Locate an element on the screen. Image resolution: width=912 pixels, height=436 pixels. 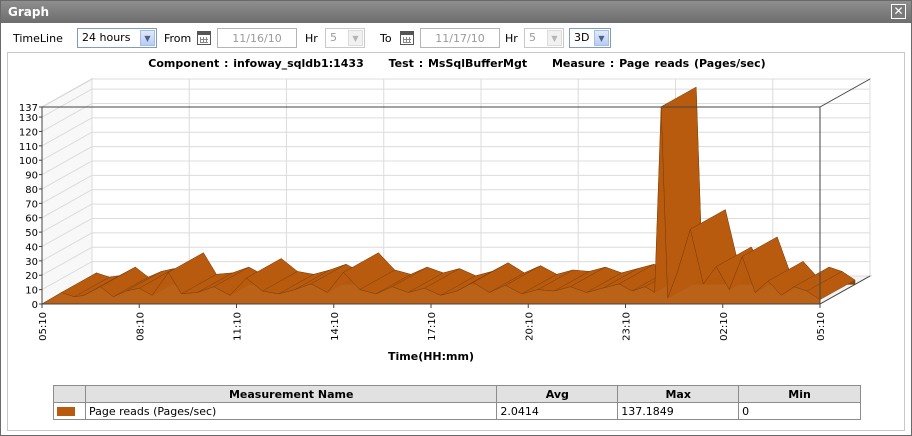
measurement-min: 0 is located at coordinates (799, 411).